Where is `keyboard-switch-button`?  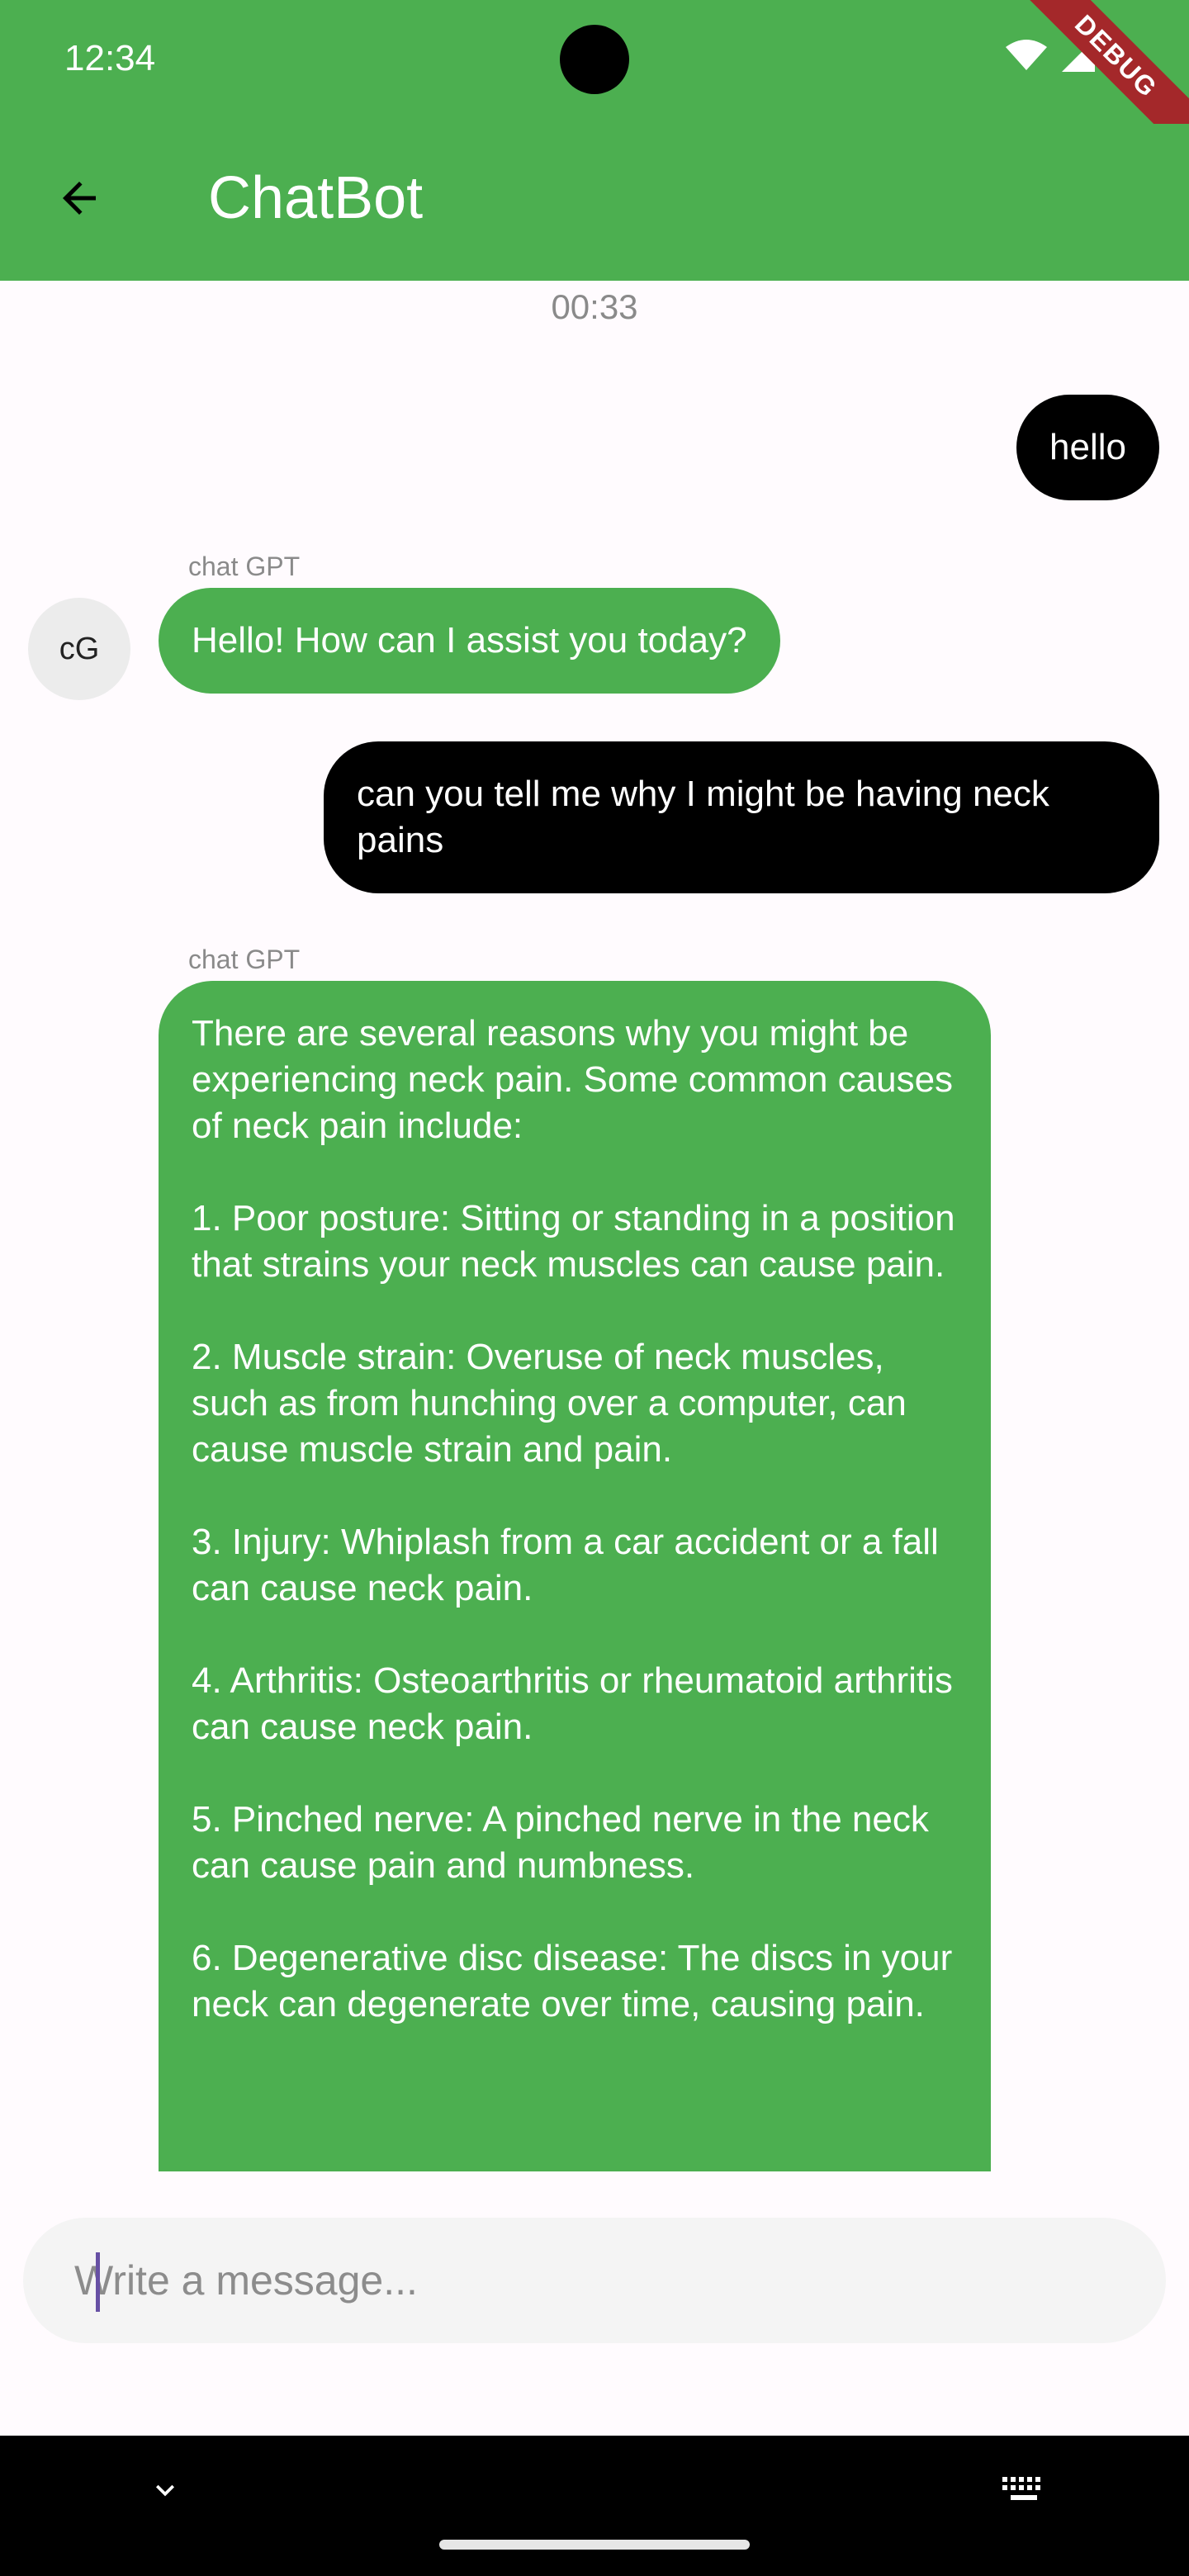 keyboard-switch-button is located at coordinates (1024, 2490).